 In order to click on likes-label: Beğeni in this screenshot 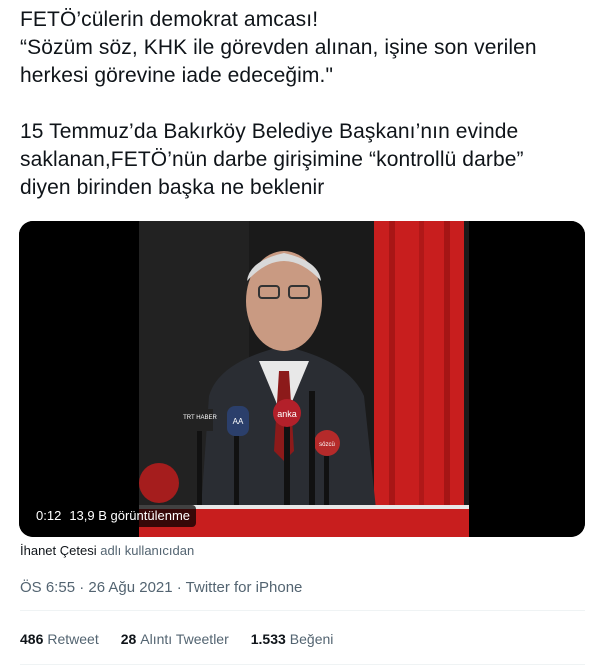, I will do `click(311, 639)`.